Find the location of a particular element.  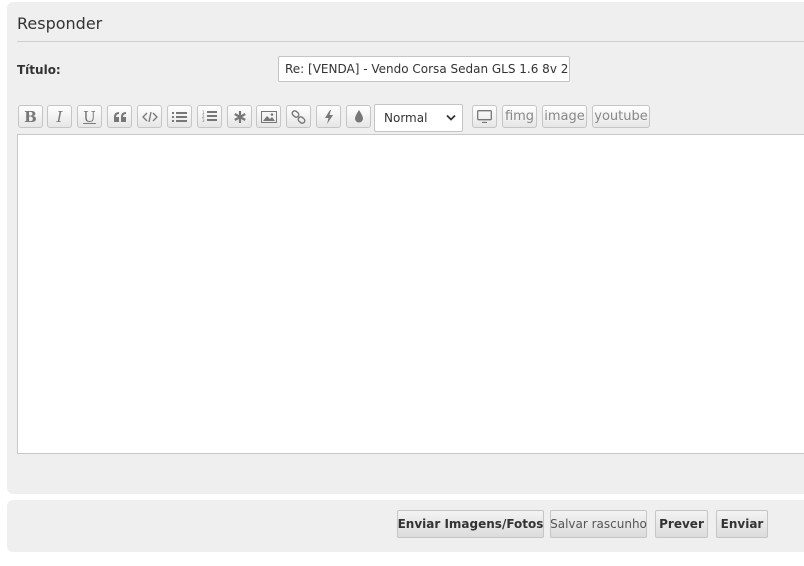

flimg-label: fimg is located at coordinates (519, 116).